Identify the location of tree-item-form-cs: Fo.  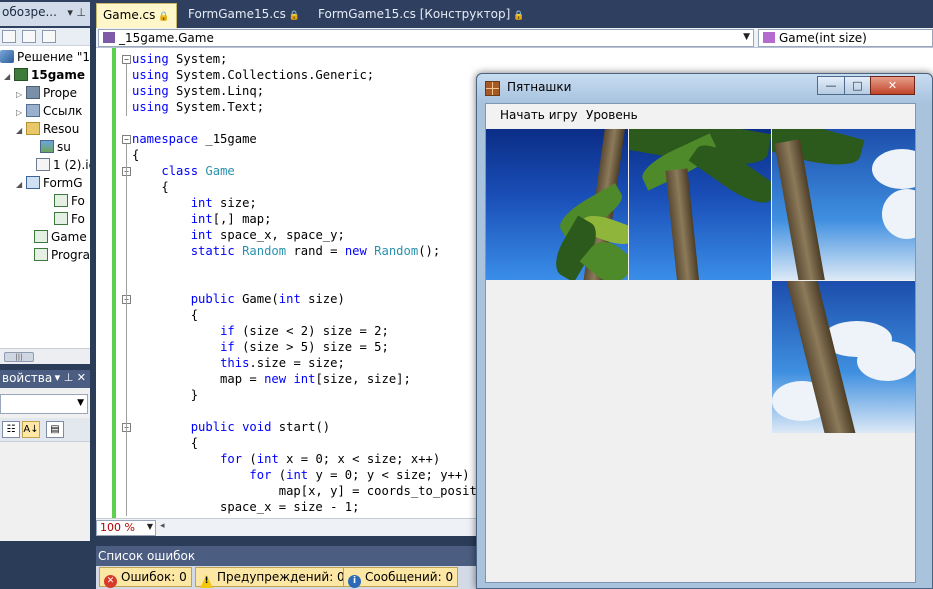
(69, 203).